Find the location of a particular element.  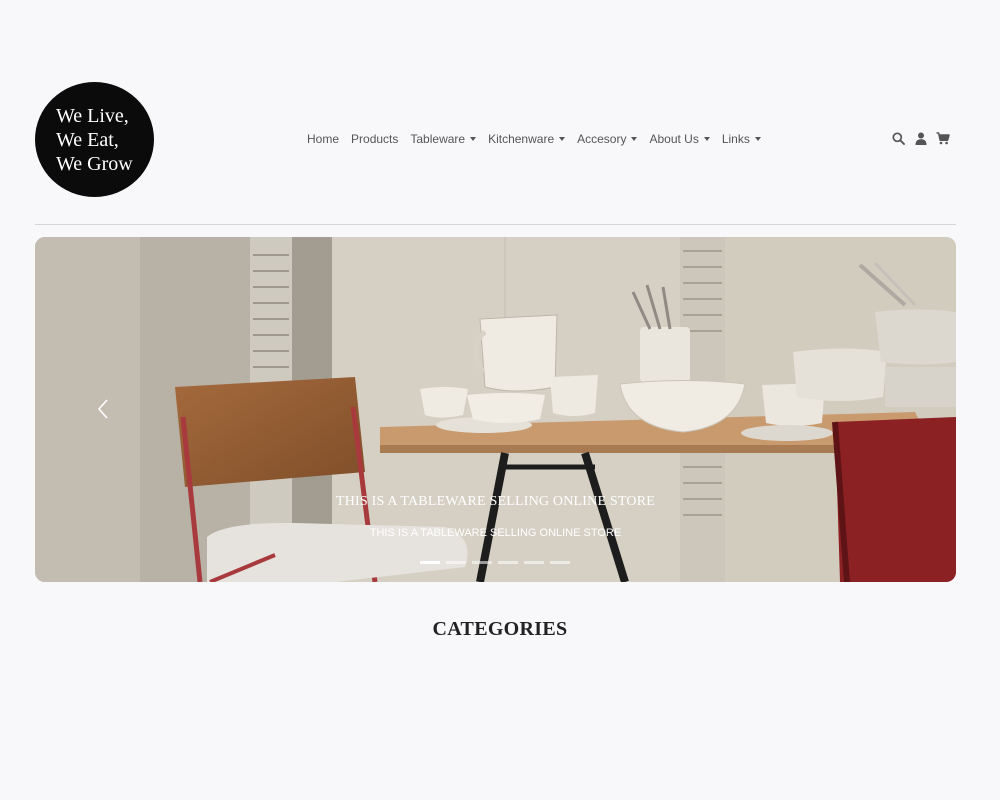

nav-item-about-us: About Us is located at coordinates (679, 139).